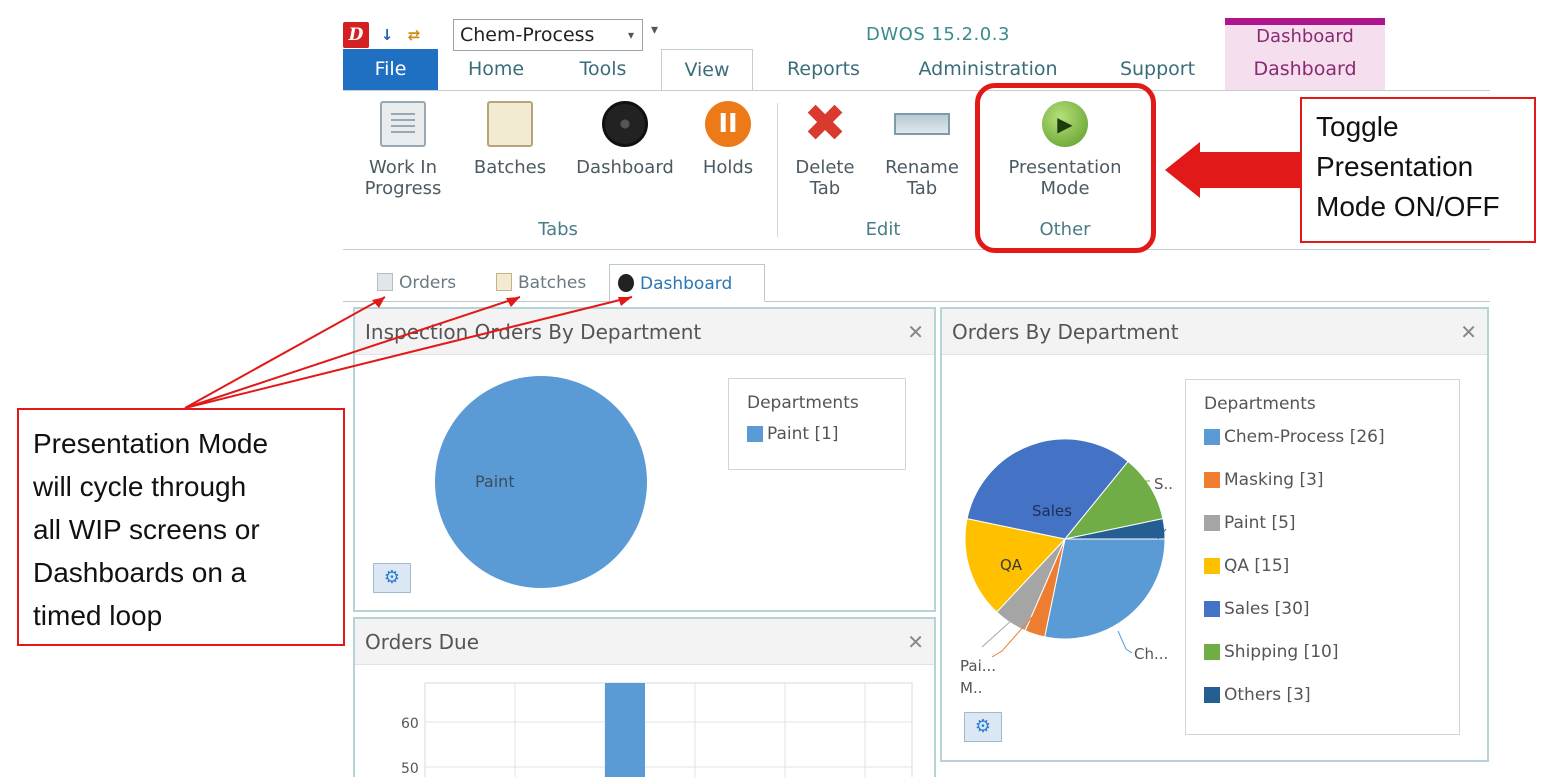 The width and height of the screenshot is (1547, 777). I want to click on callout-line: Presentation Mode, so click(151, 443).